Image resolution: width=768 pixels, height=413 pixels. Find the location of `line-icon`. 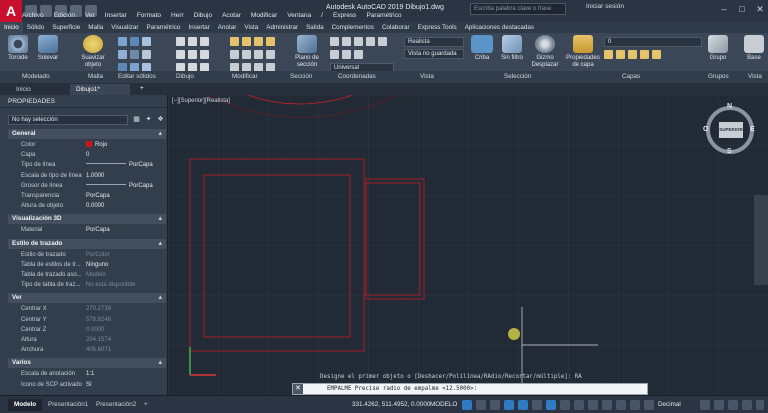

line-icon is located at coordinates (180, 41).